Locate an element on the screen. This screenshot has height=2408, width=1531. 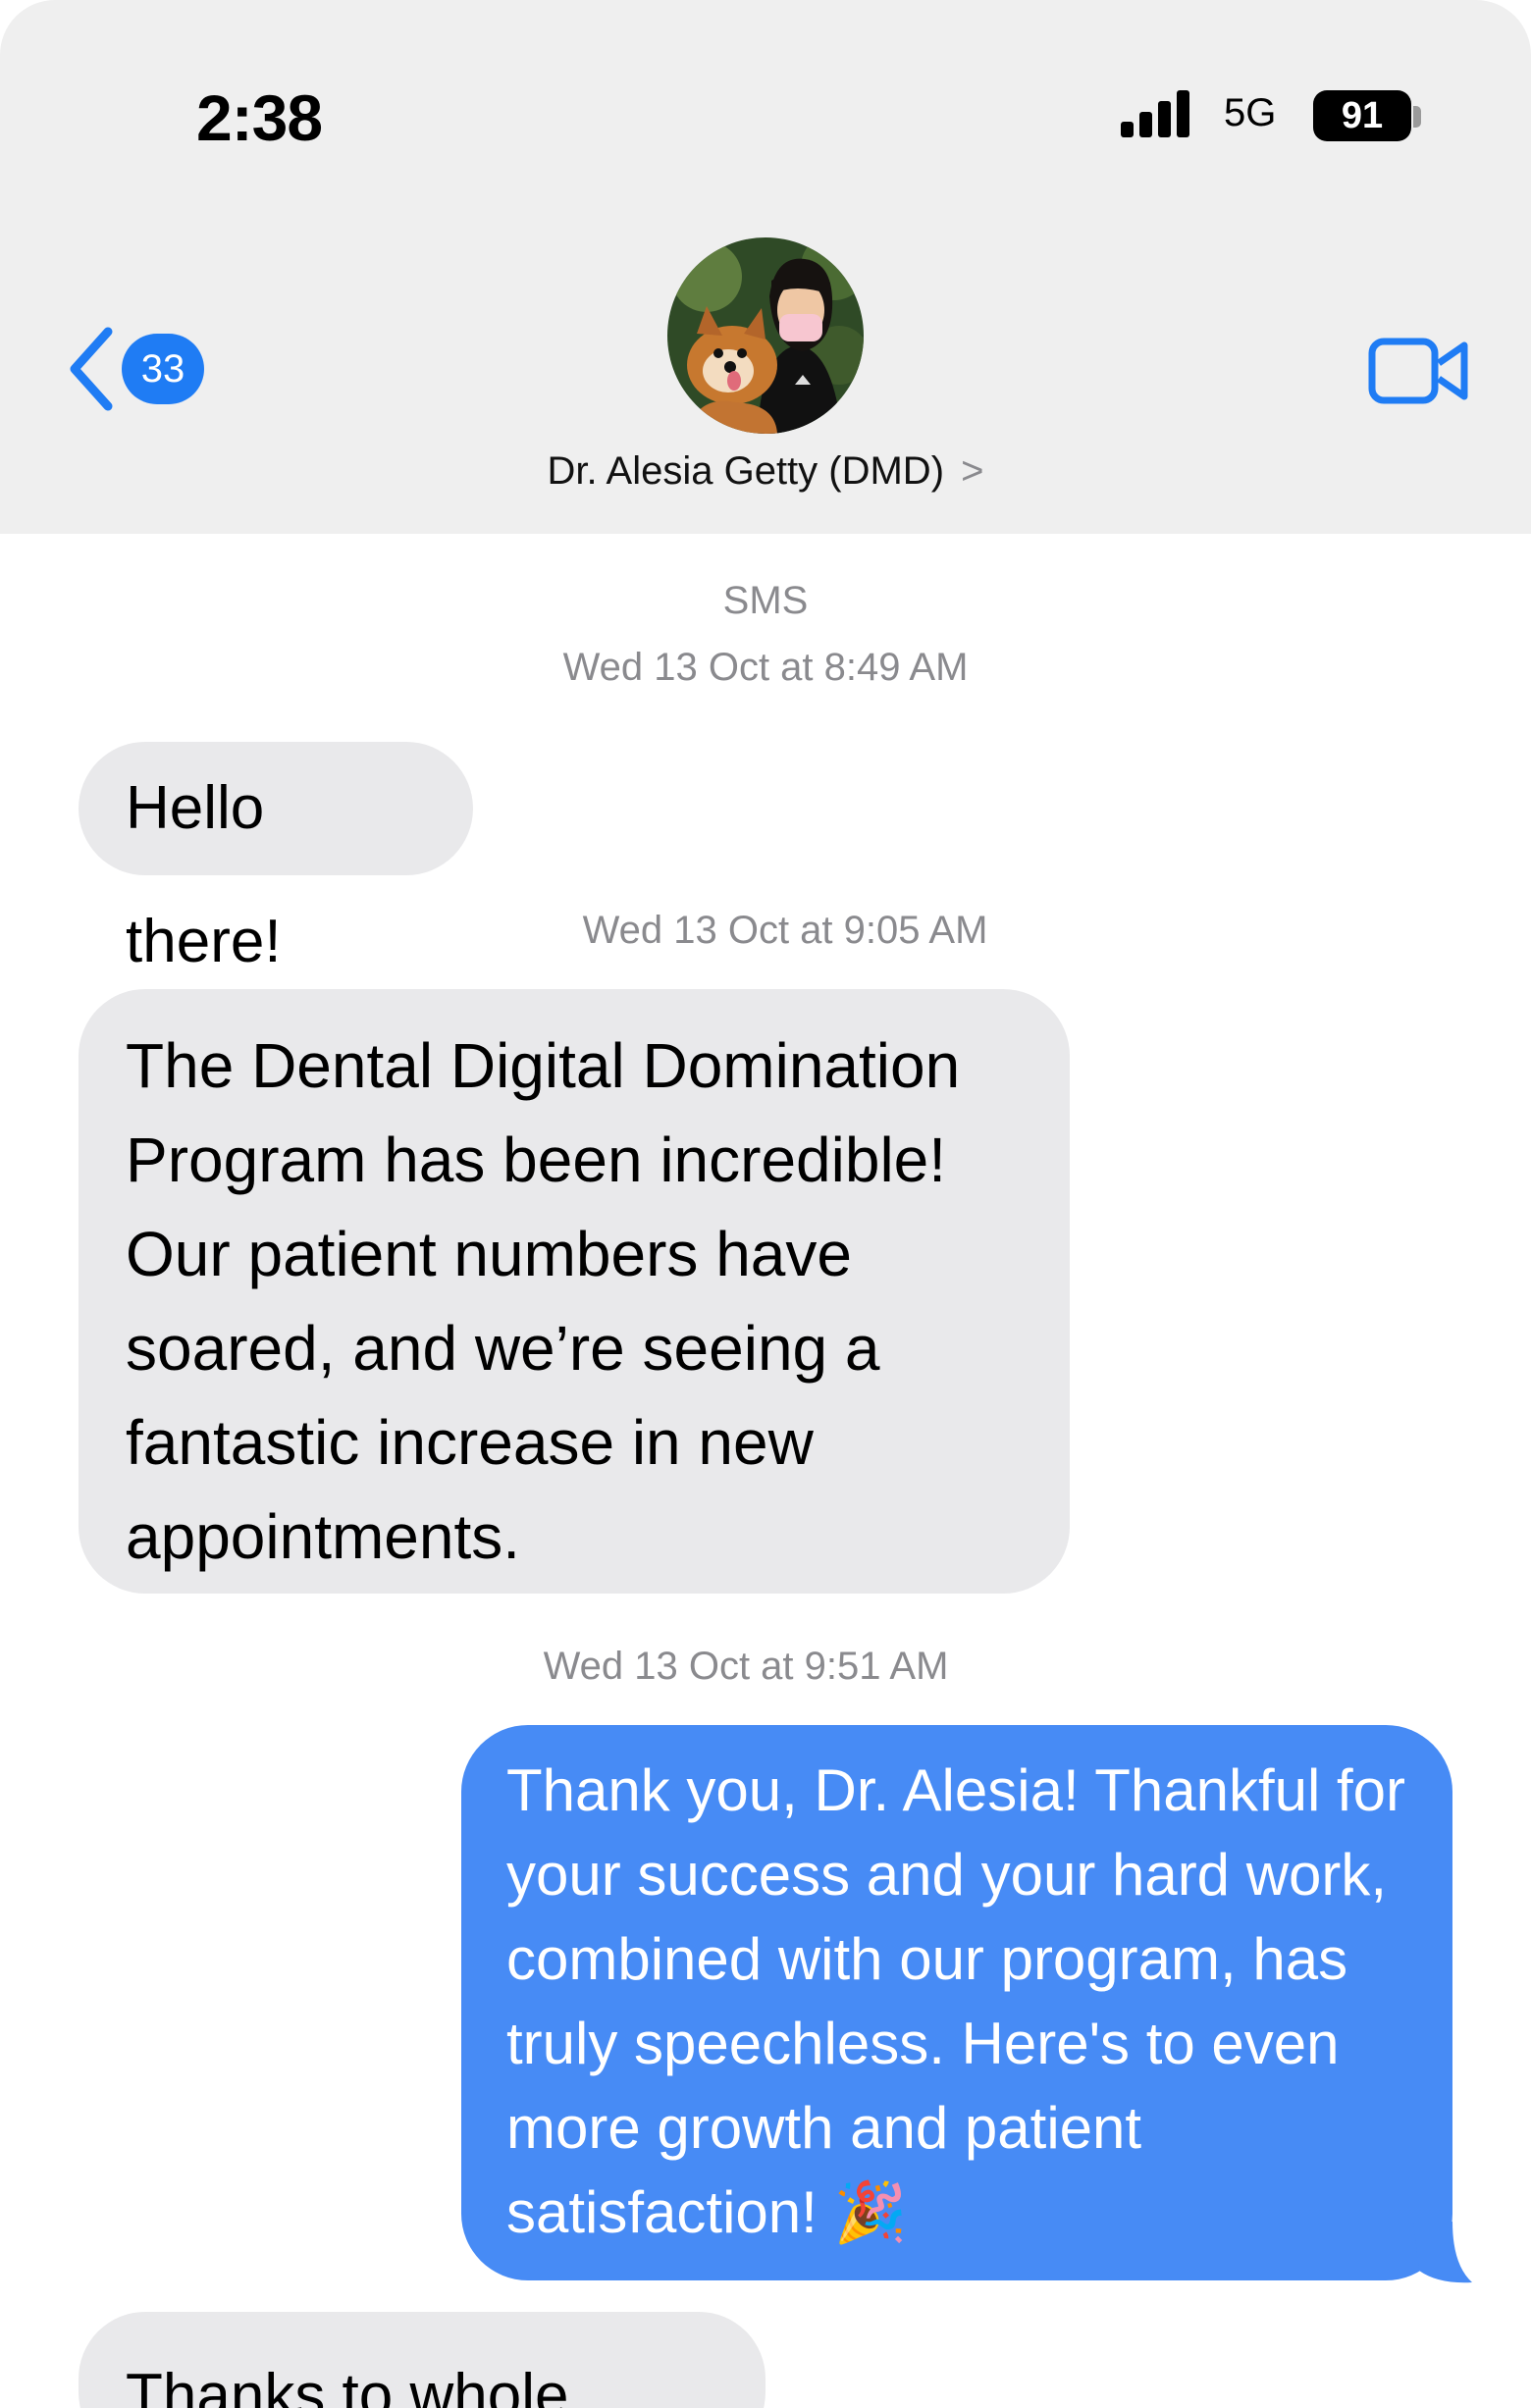
sent-bubble-tail is located at coordinates (1442, 2252).